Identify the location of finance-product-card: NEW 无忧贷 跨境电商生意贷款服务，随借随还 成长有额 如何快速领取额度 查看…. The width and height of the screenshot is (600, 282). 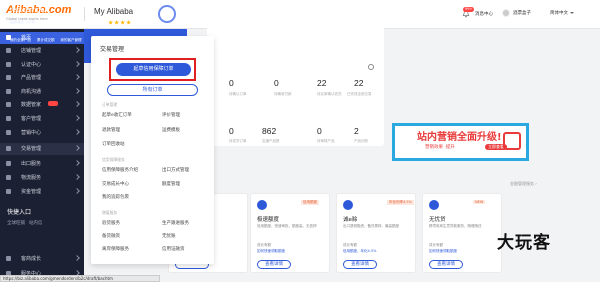
(462, 233).